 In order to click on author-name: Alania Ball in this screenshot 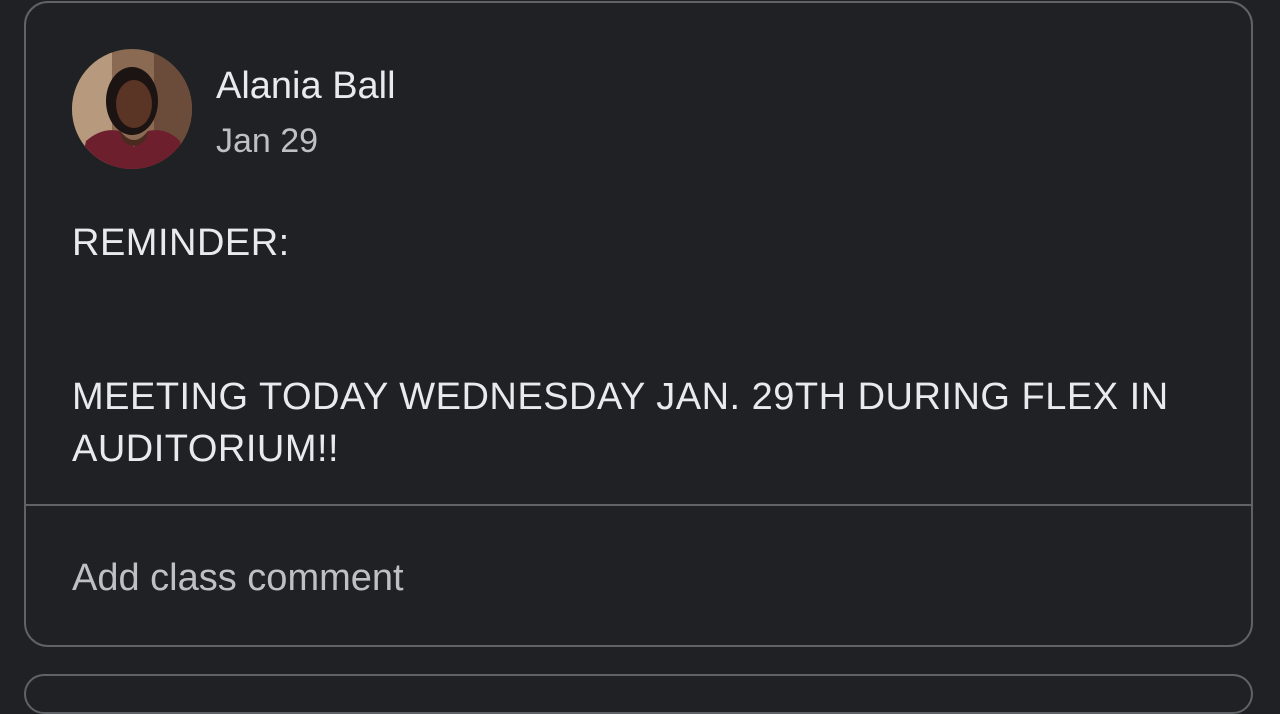, I will do `click(306, 86)`.